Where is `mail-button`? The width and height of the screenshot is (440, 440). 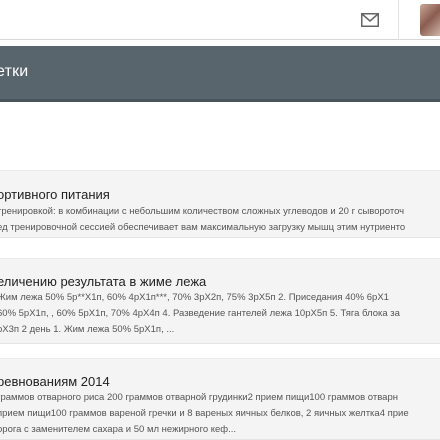 mail-button is located at coordinates (370, 20).